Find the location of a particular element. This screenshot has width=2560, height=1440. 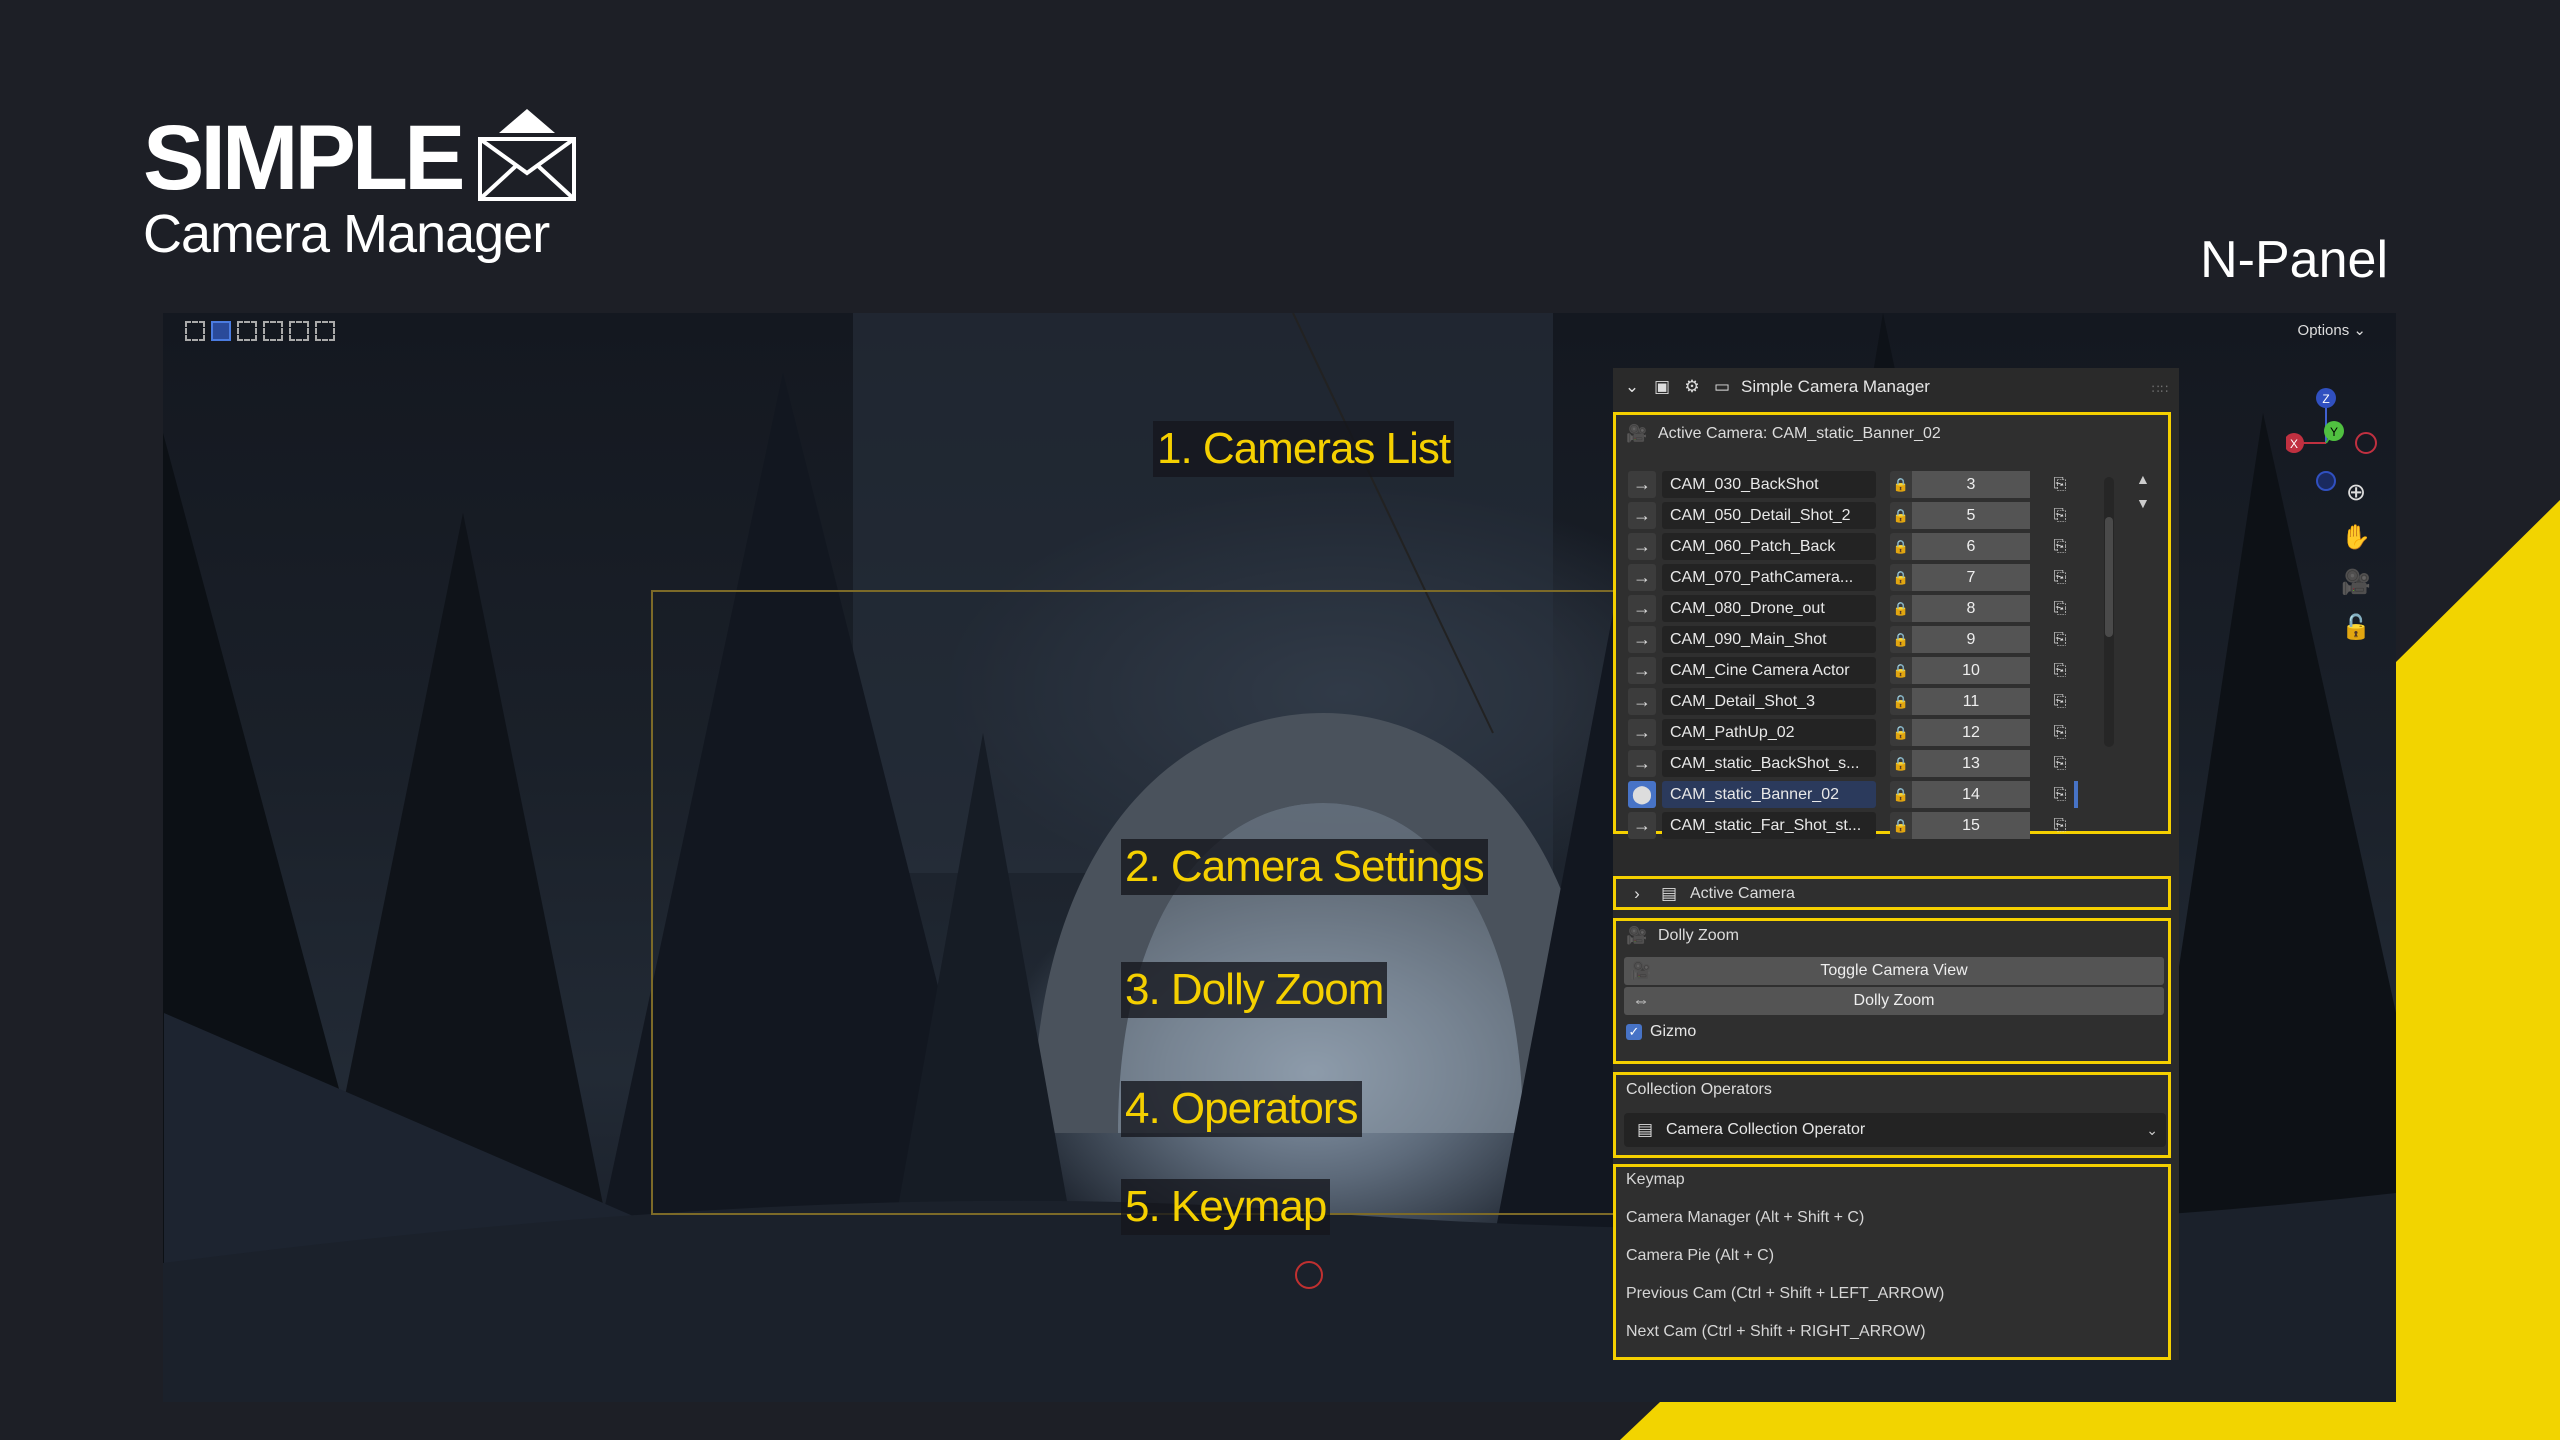

camera-list-row: → CAM_060_Patch_Back 🔒 6 ⎘ is located at coordinates (1873, 546).